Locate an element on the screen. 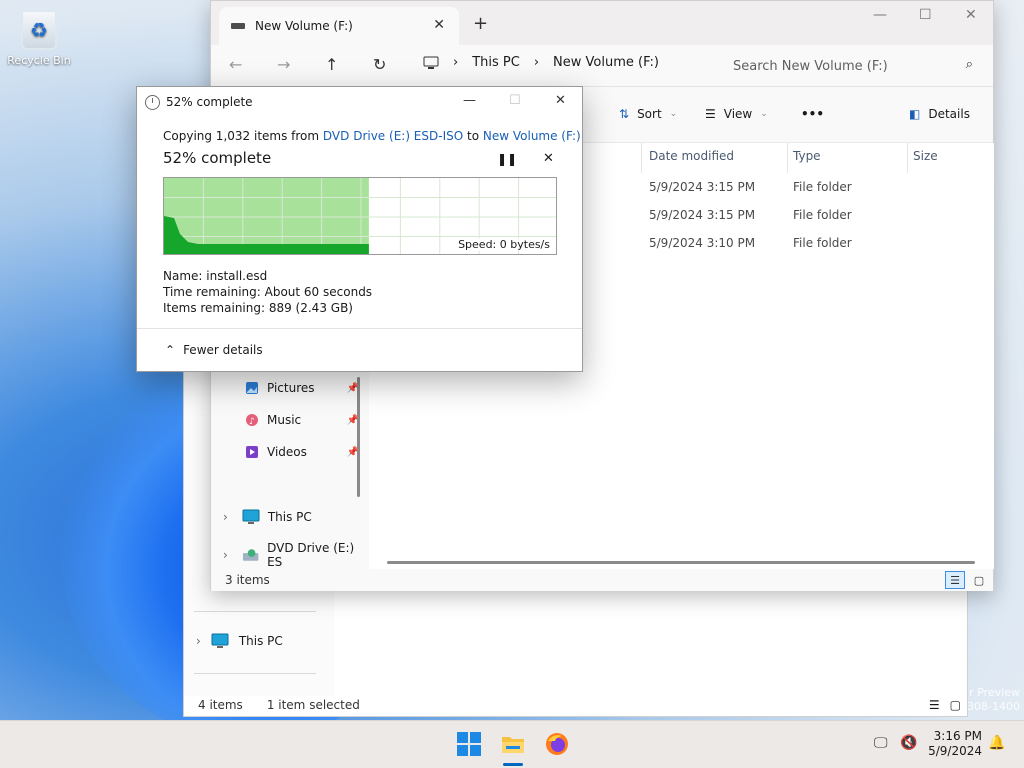 The width and height of the screenshot is (1024, 768). to-word: to is located at coordinates (473, 136).